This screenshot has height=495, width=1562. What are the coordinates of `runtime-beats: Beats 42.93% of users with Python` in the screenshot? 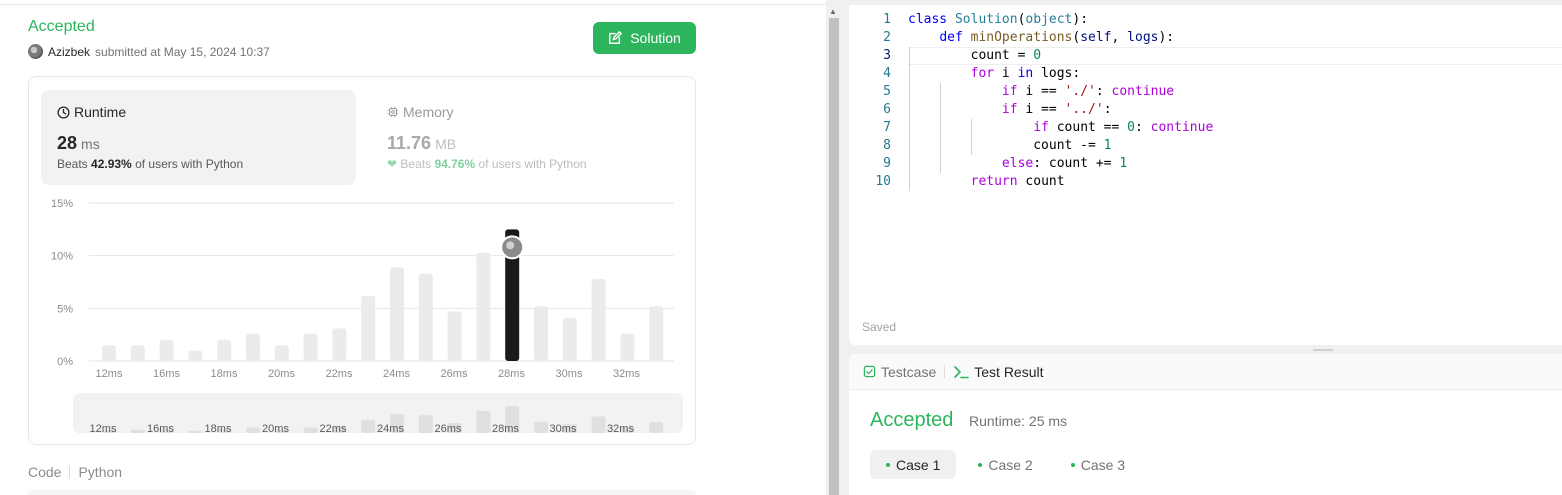 It's located at (198, 164).